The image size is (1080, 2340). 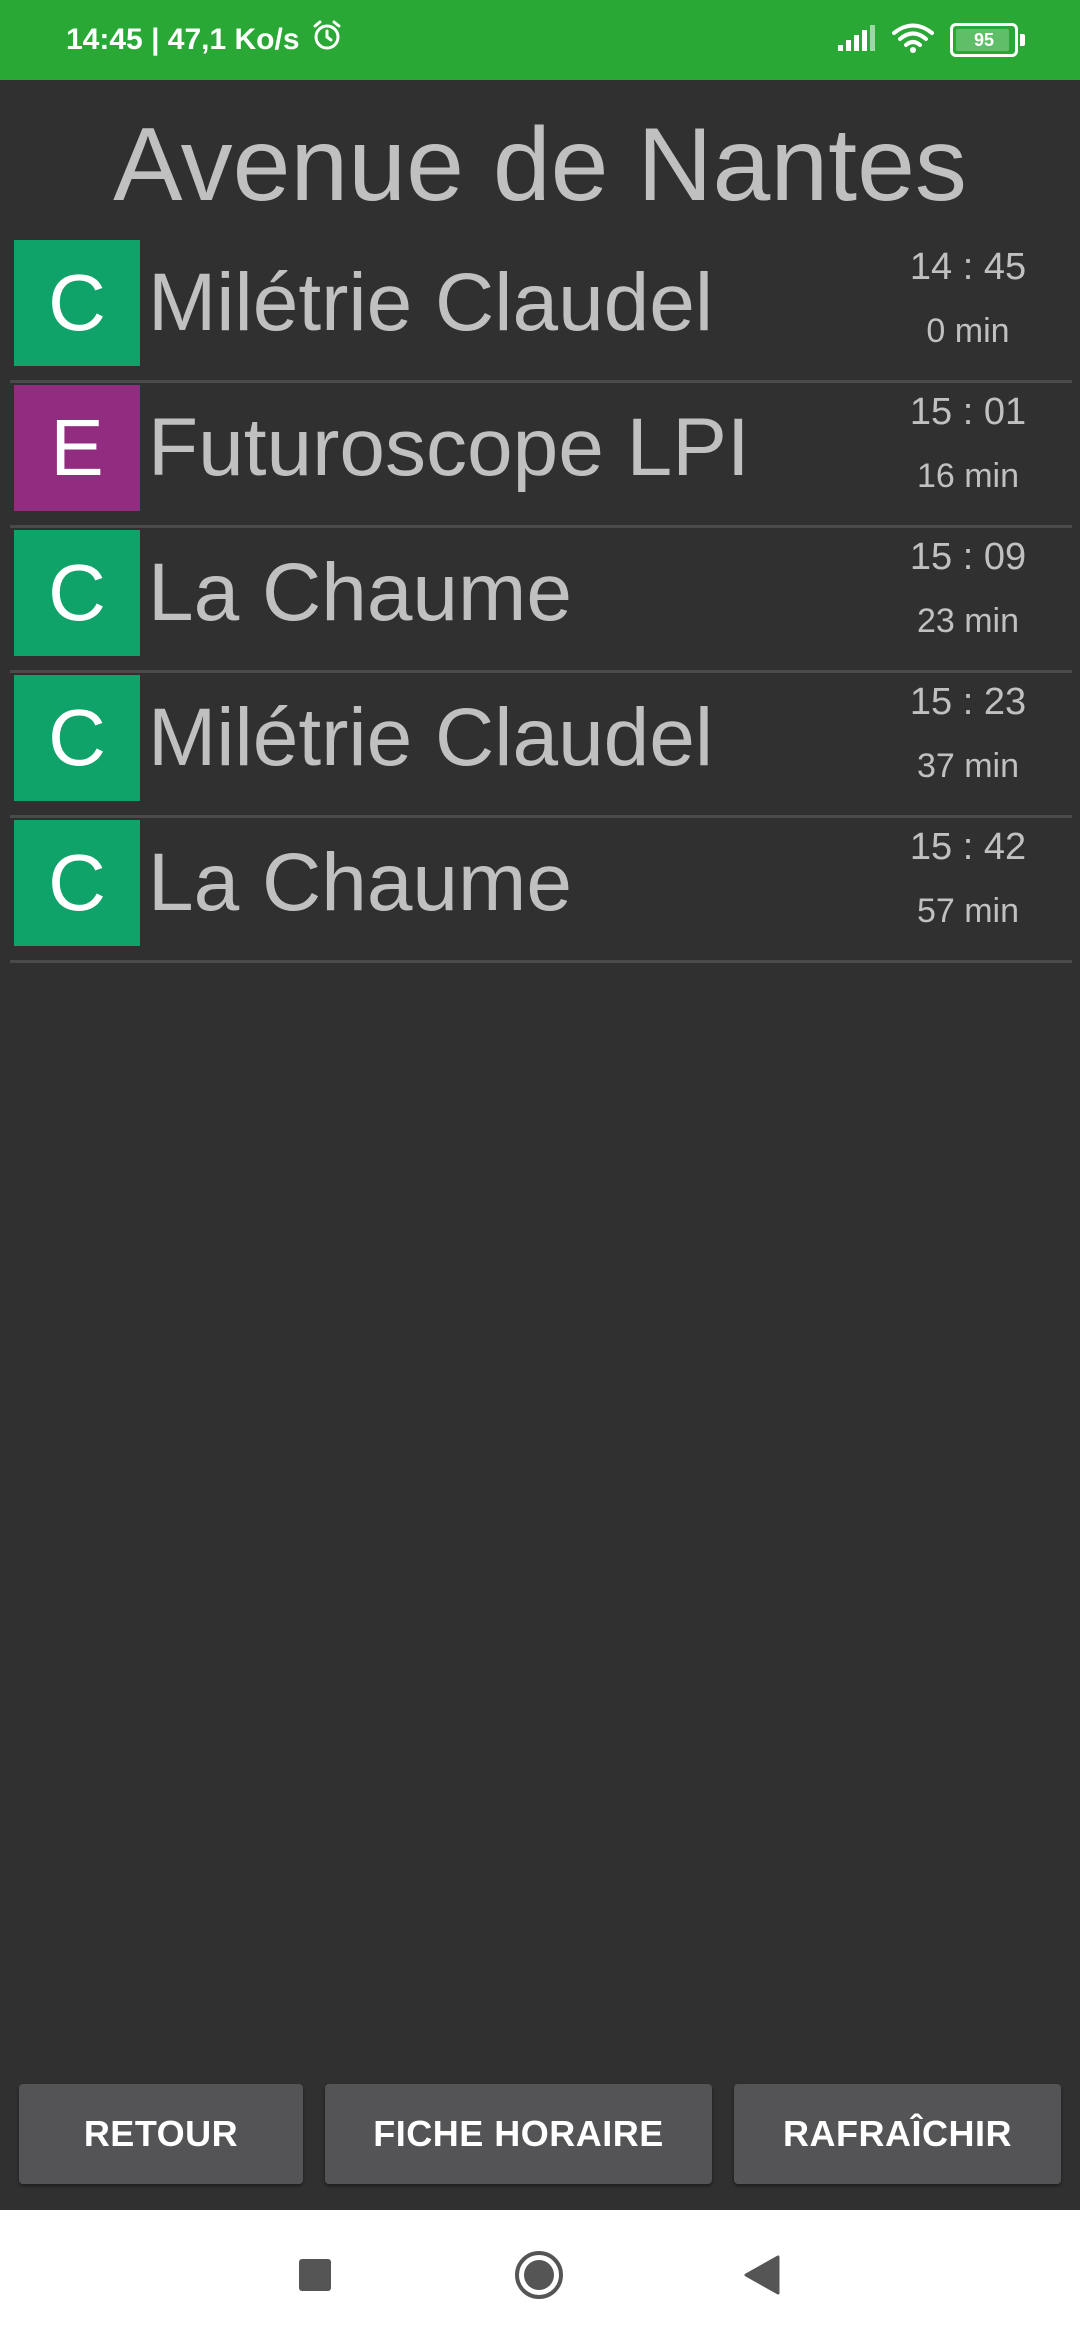 What do you see at coordinates (540, 40) in the screenshot?
I see `status-bar: 14:45 | 47,1 Ko/s 95` at bounding box center [540, 40].